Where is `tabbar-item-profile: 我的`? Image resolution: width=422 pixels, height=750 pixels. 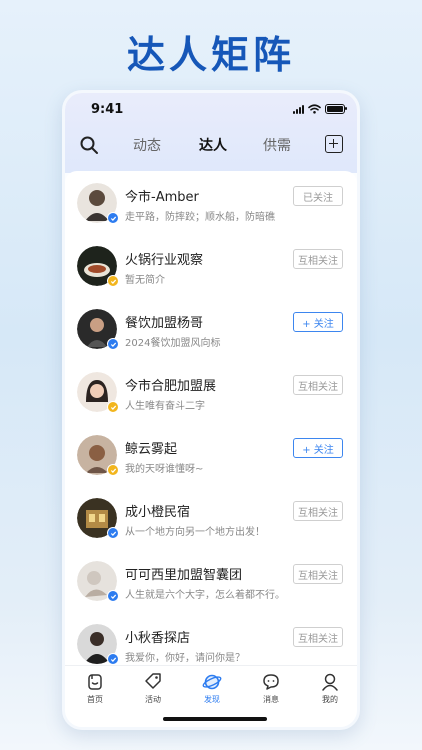 tabbar-item-profile: 我的 is located at coordinates (330, 688).